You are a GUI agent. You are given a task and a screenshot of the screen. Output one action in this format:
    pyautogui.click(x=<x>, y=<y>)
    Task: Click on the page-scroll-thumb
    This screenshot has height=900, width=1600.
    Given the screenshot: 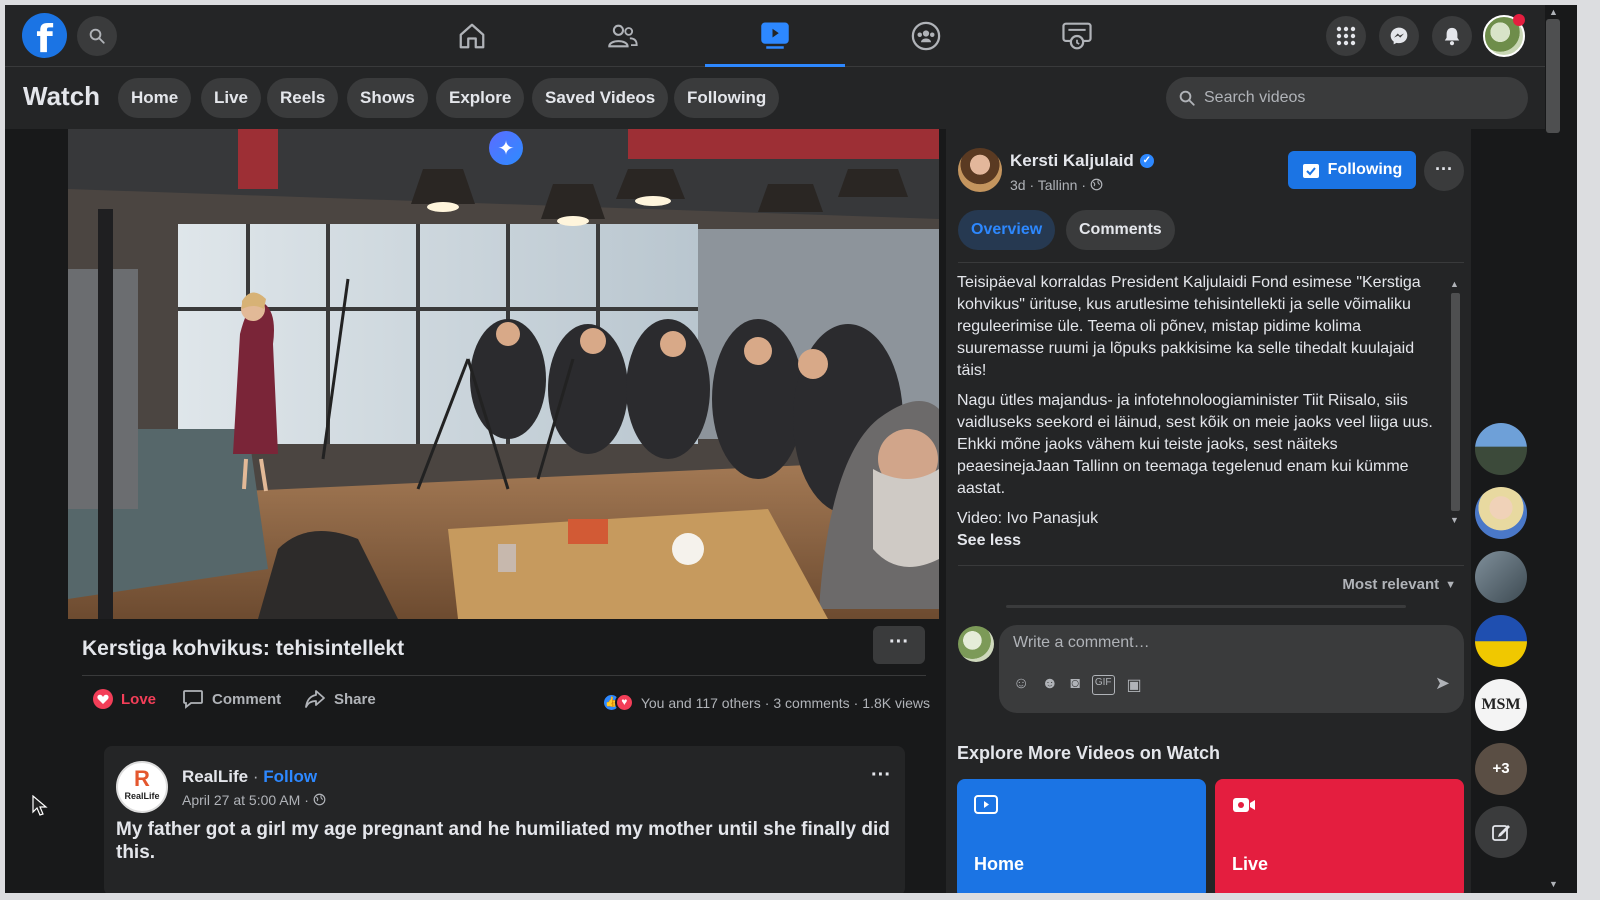 What is the action you would take?
    pyautogui.click(x=1553, y=76)
    